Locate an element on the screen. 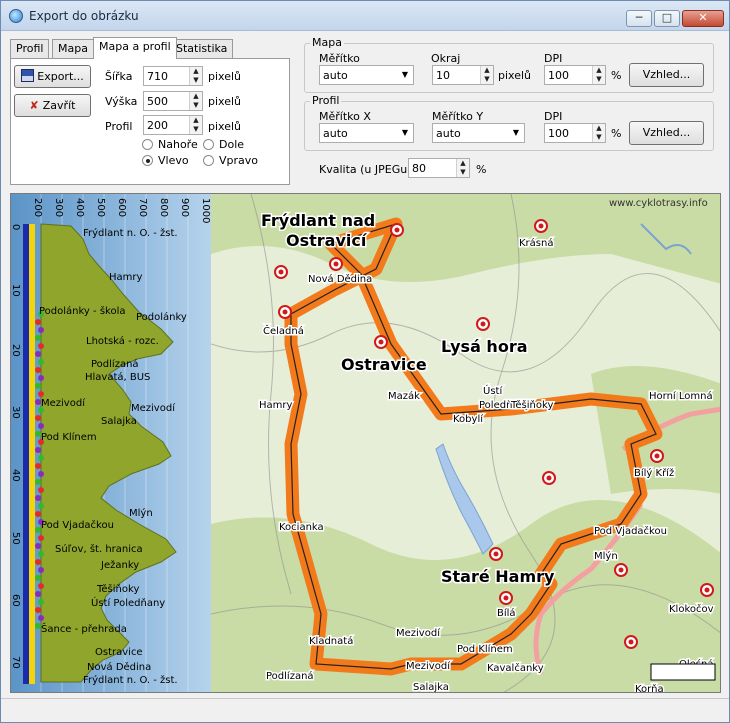  profile-size-label: Profil is located at coordinates (119, 126).